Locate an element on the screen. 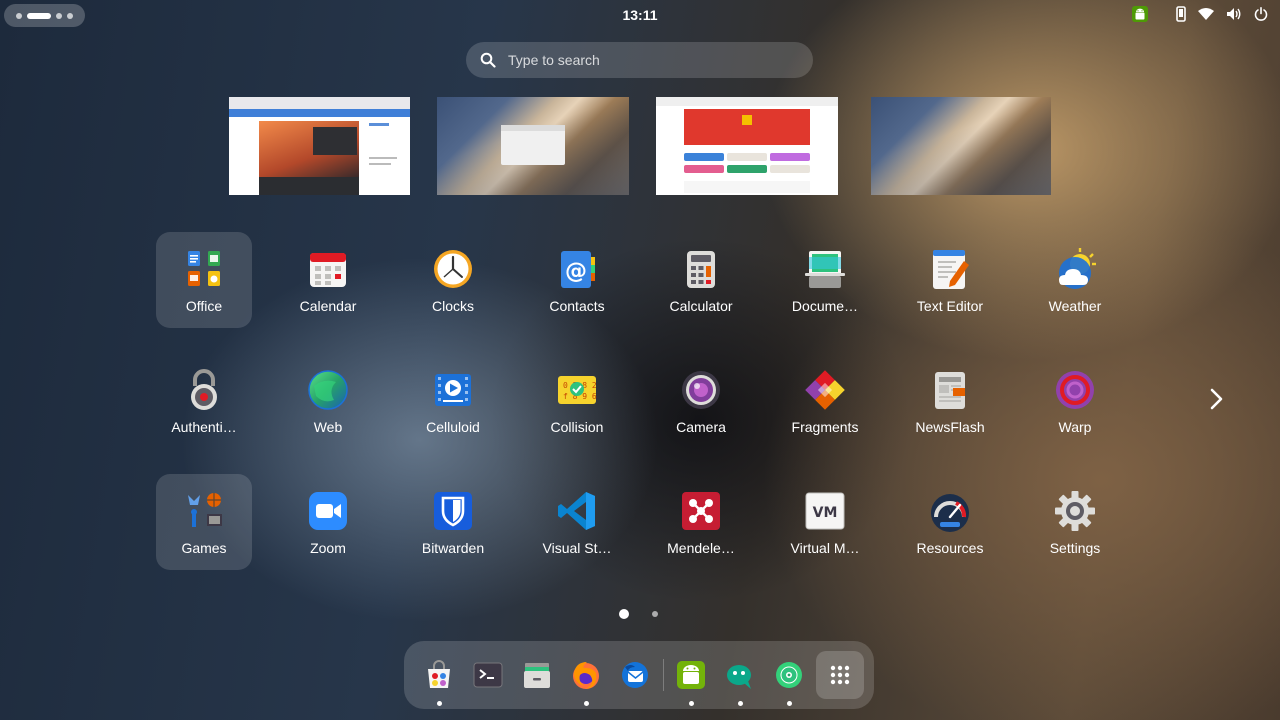  page-indicator is located at coordinates (640, 614).